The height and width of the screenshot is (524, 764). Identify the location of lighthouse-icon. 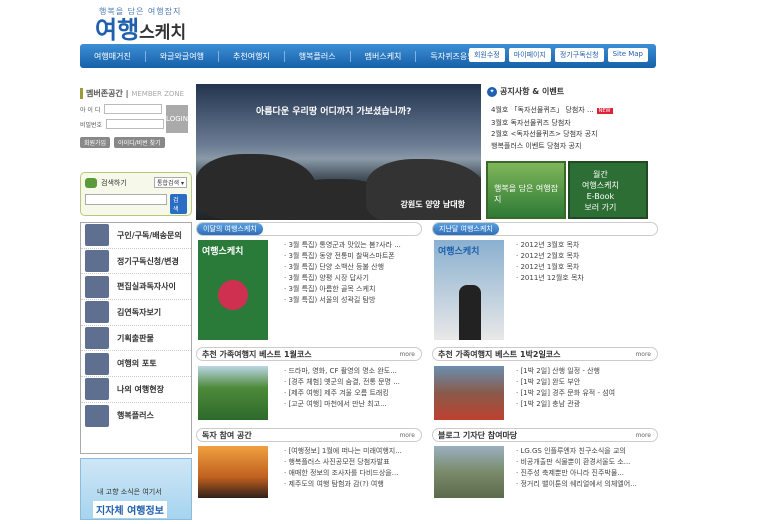
(97, 389).